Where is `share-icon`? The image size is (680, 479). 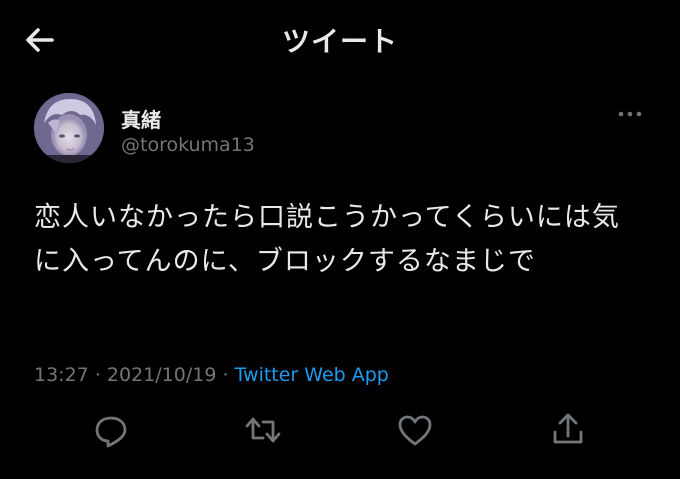
share-icon is located at coordinates (568, 428).